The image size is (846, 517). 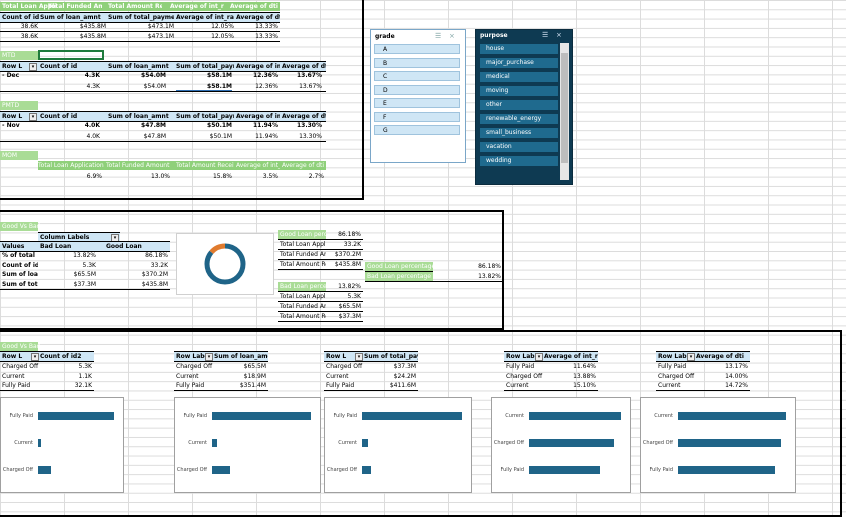 What do you see at coordinates (417, 76) in the screenshot?
I see `slicer-item-c: C` at bounding box center [417, 76].